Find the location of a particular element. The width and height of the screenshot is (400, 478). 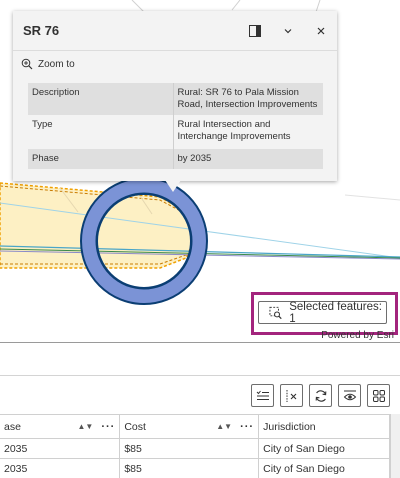

refresh-icon is located at coordinates (320, 395).